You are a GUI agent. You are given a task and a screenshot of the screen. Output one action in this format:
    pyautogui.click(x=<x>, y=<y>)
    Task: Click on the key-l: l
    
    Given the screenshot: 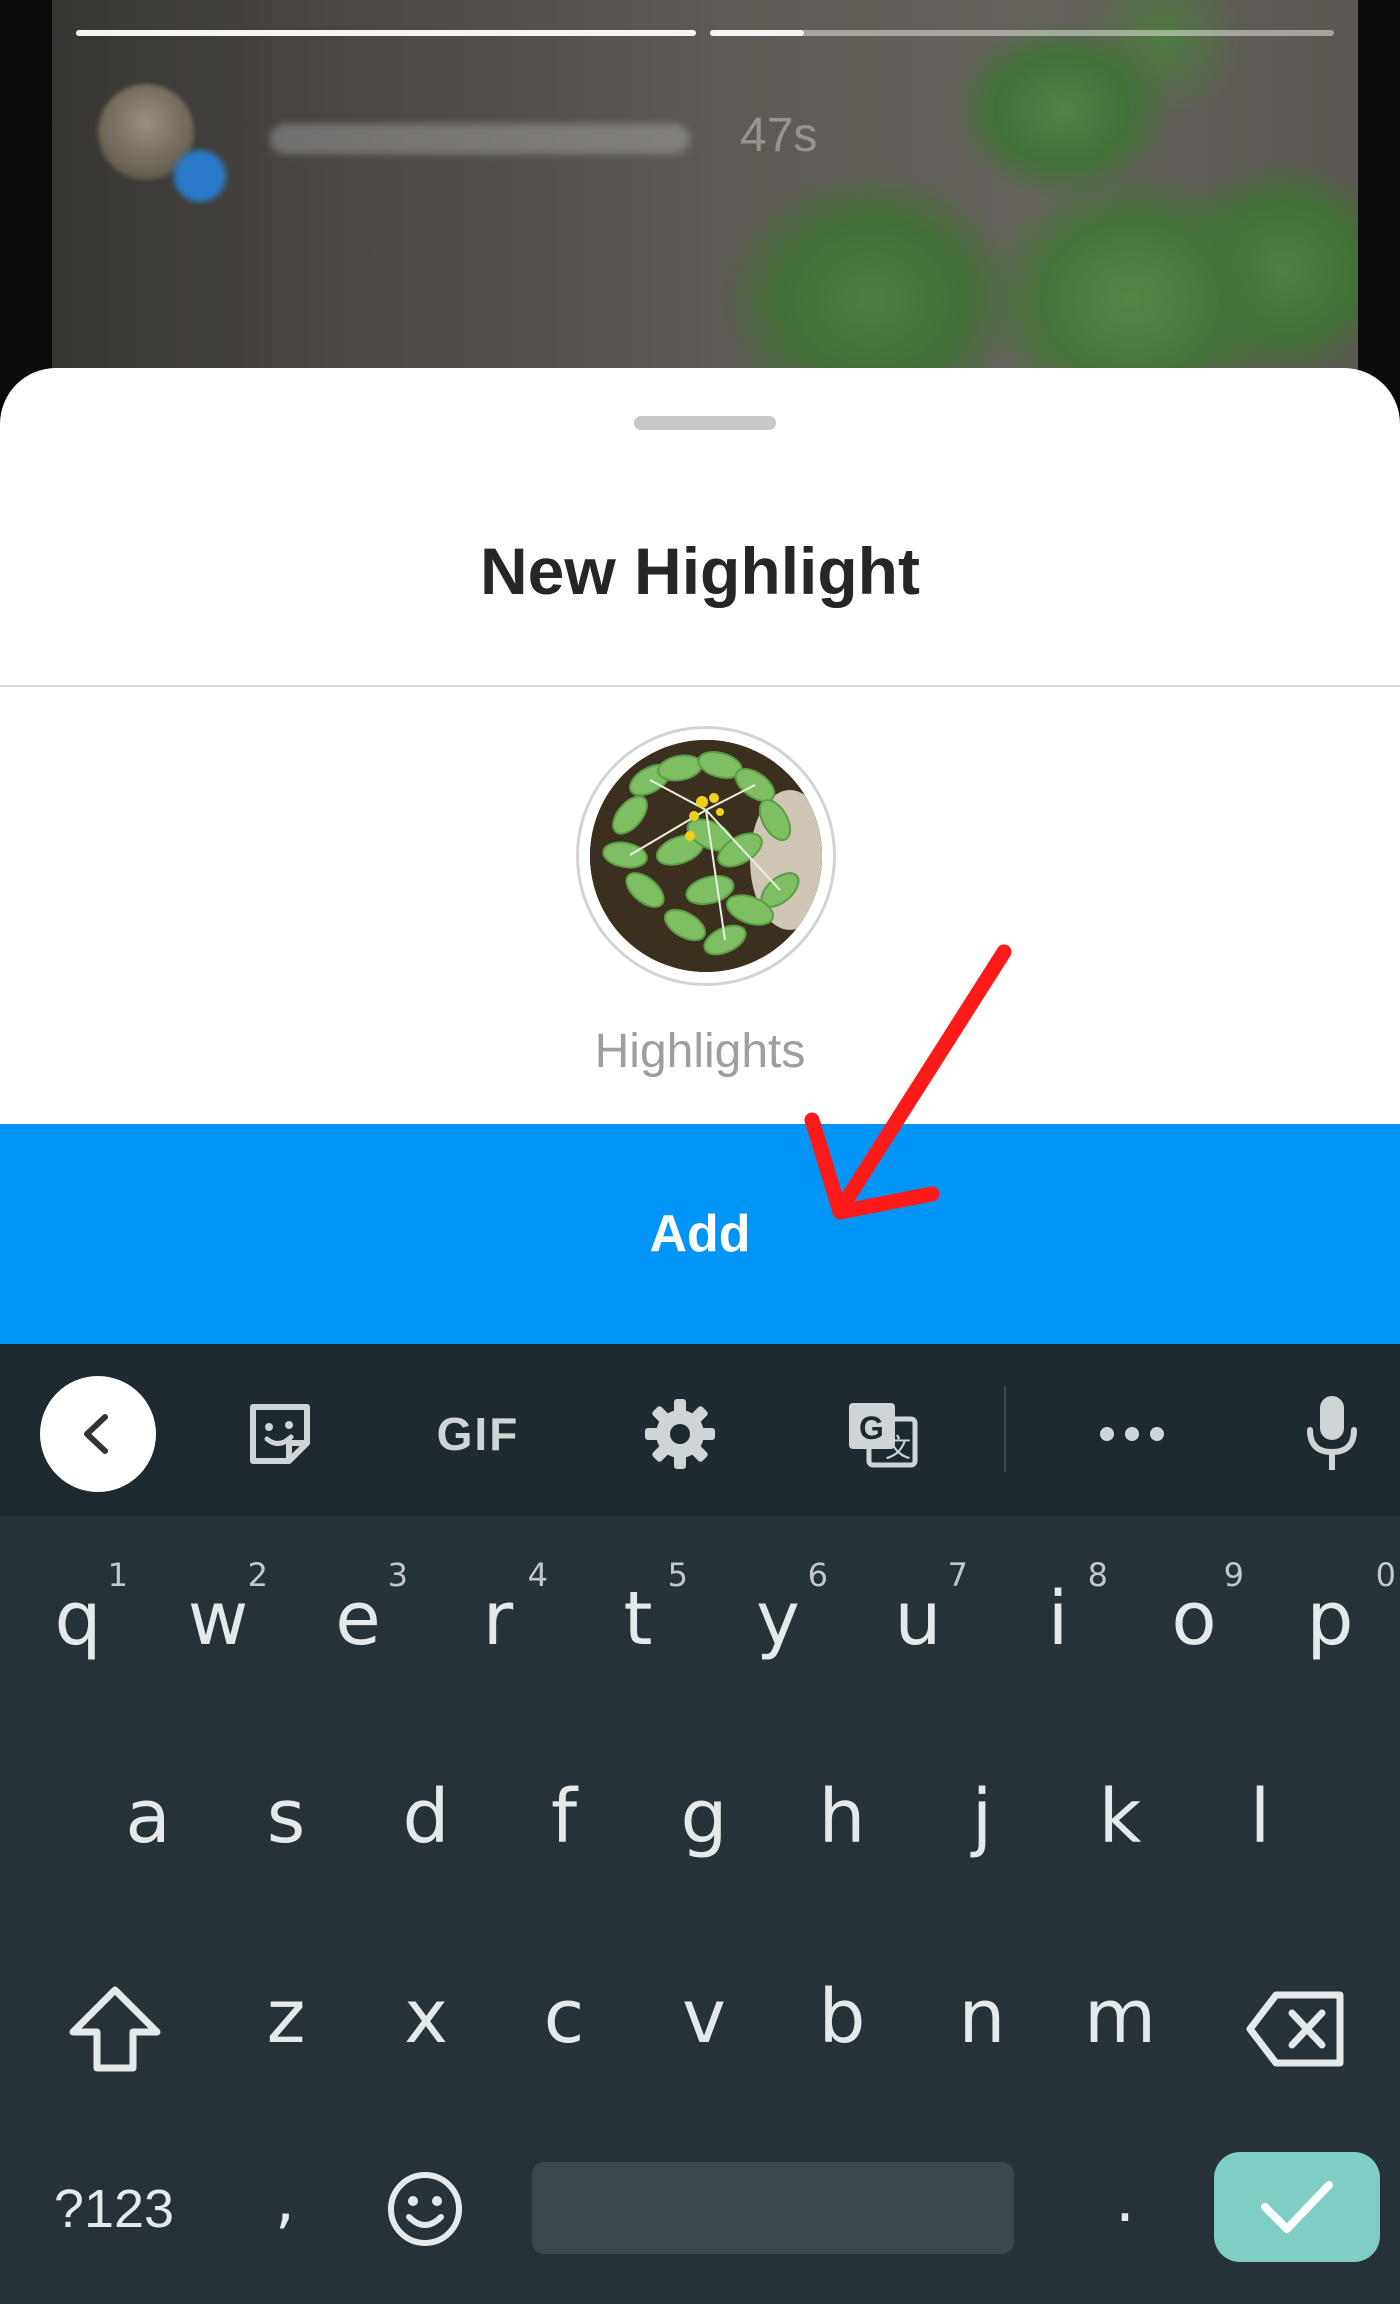 What is the action you would take?
    pyautogui.click(x=1260, y=1817)
    